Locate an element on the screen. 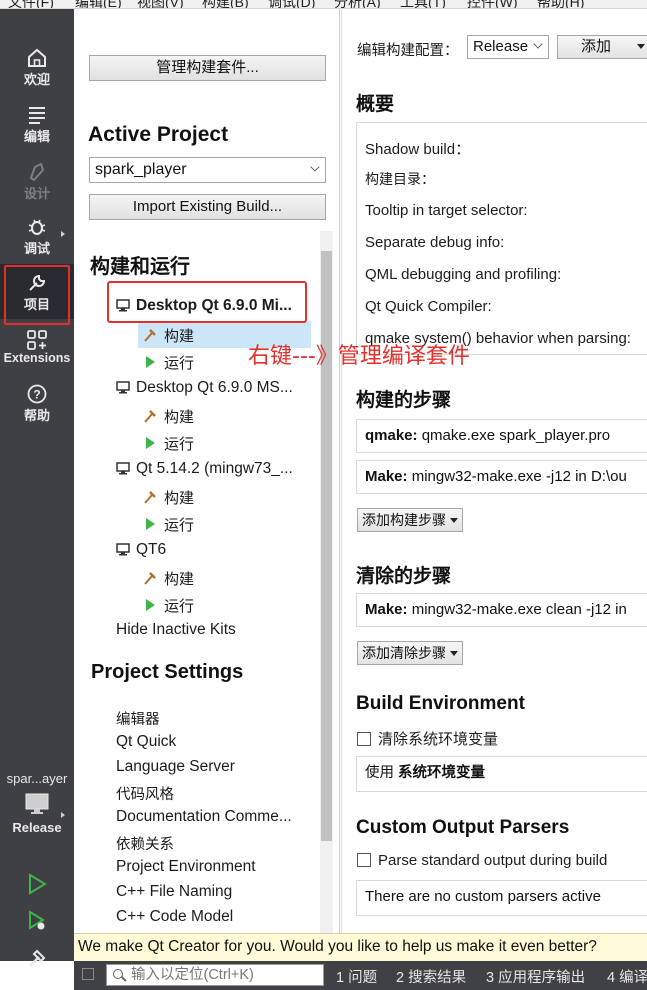  settings-item-project-environment: Project Environment is located at coordinates (186, 867).